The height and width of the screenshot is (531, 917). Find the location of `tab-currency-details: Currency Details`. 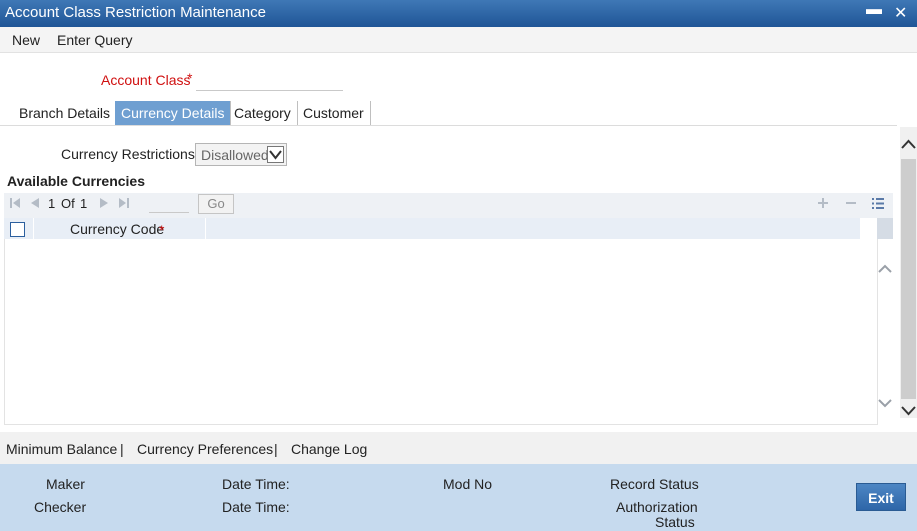

tab-currency-details: Currency Details is located at coordinates (173, 113).